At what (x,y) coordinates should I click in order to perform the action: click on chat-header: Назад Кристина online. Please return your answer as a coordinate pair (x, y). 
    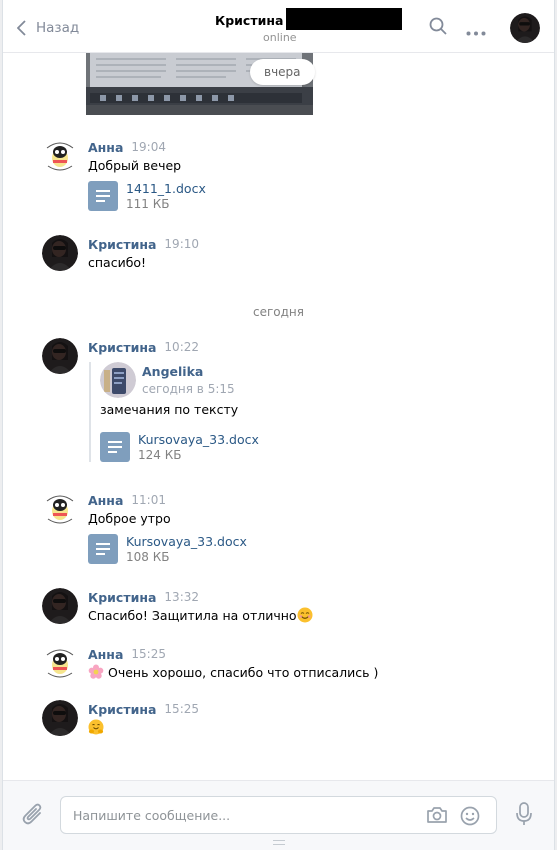
    Looking at the image, I should click on (278, 26).